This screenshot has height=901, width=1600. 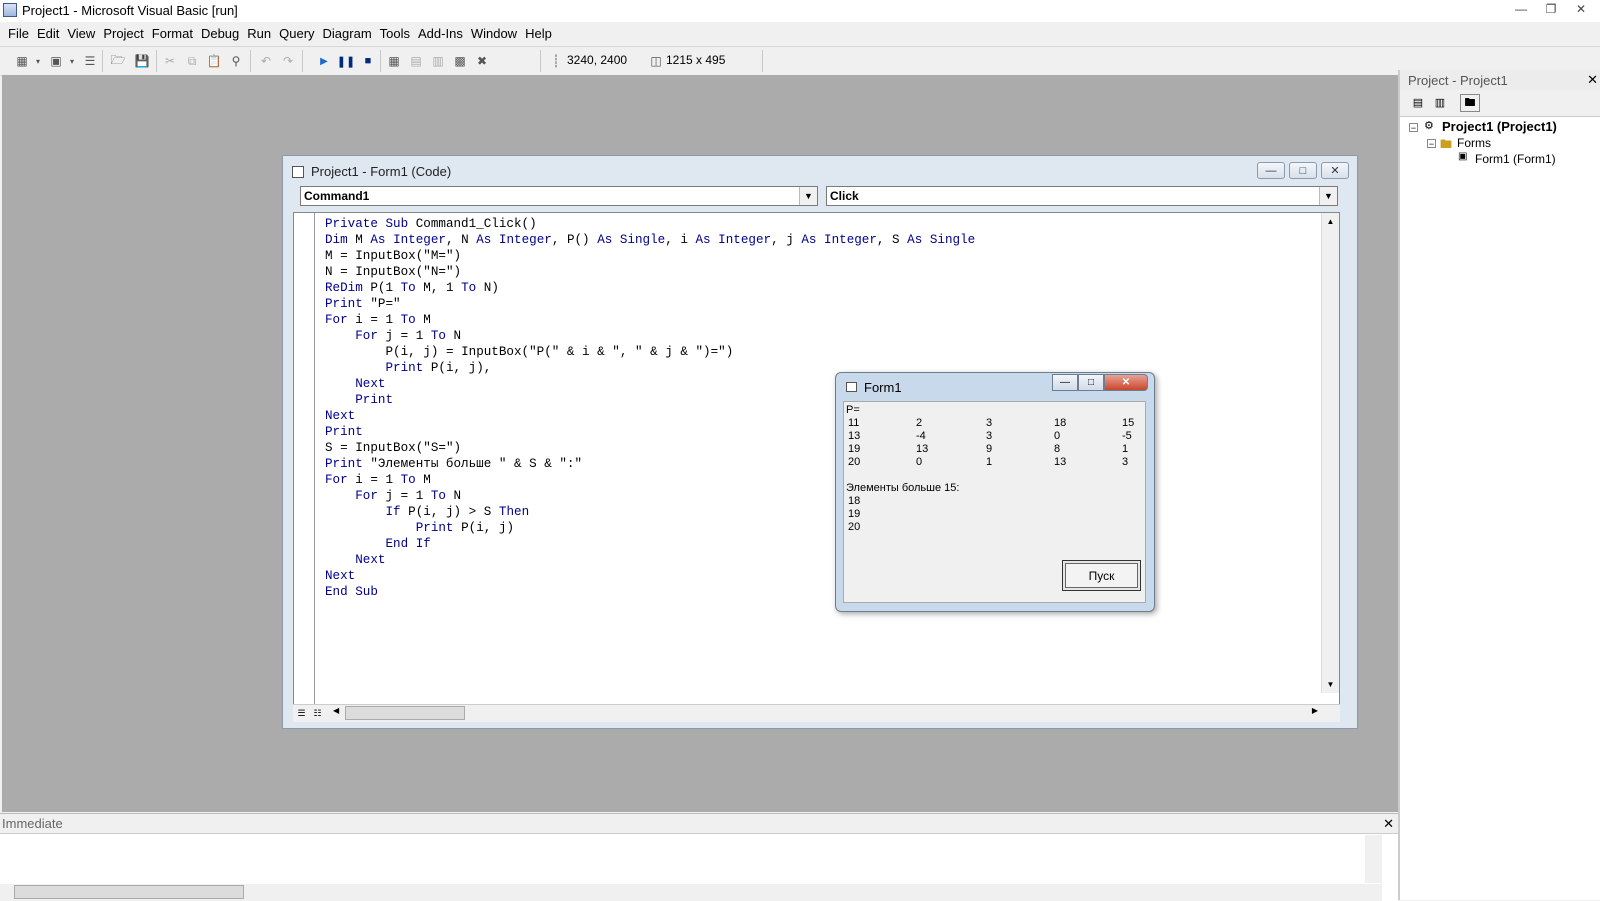 What do you see at coordinates (1474, 143) in the screenshot?
I see `tree-forms-folder: Forms` at bounding box center [1474, 143].